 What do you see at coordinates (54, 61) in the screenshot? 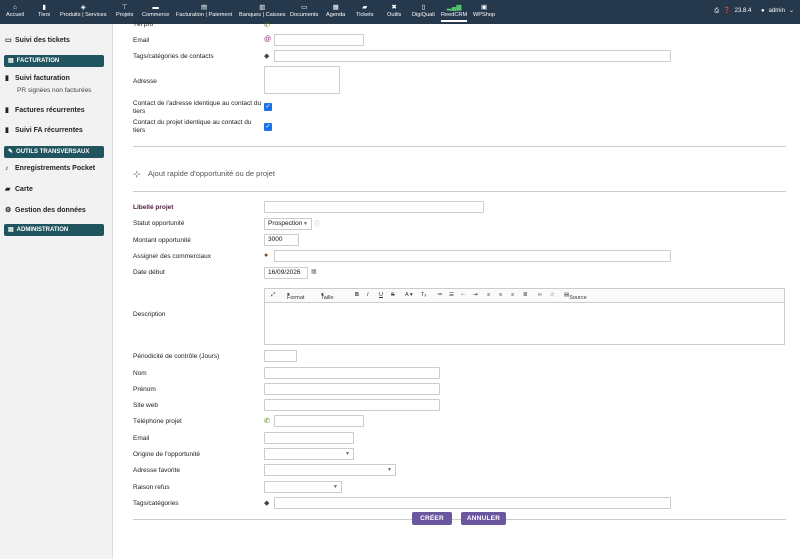
I see `sidebar-head-facturation: ▤ FACTURATION` at bounding box center [54, 61].